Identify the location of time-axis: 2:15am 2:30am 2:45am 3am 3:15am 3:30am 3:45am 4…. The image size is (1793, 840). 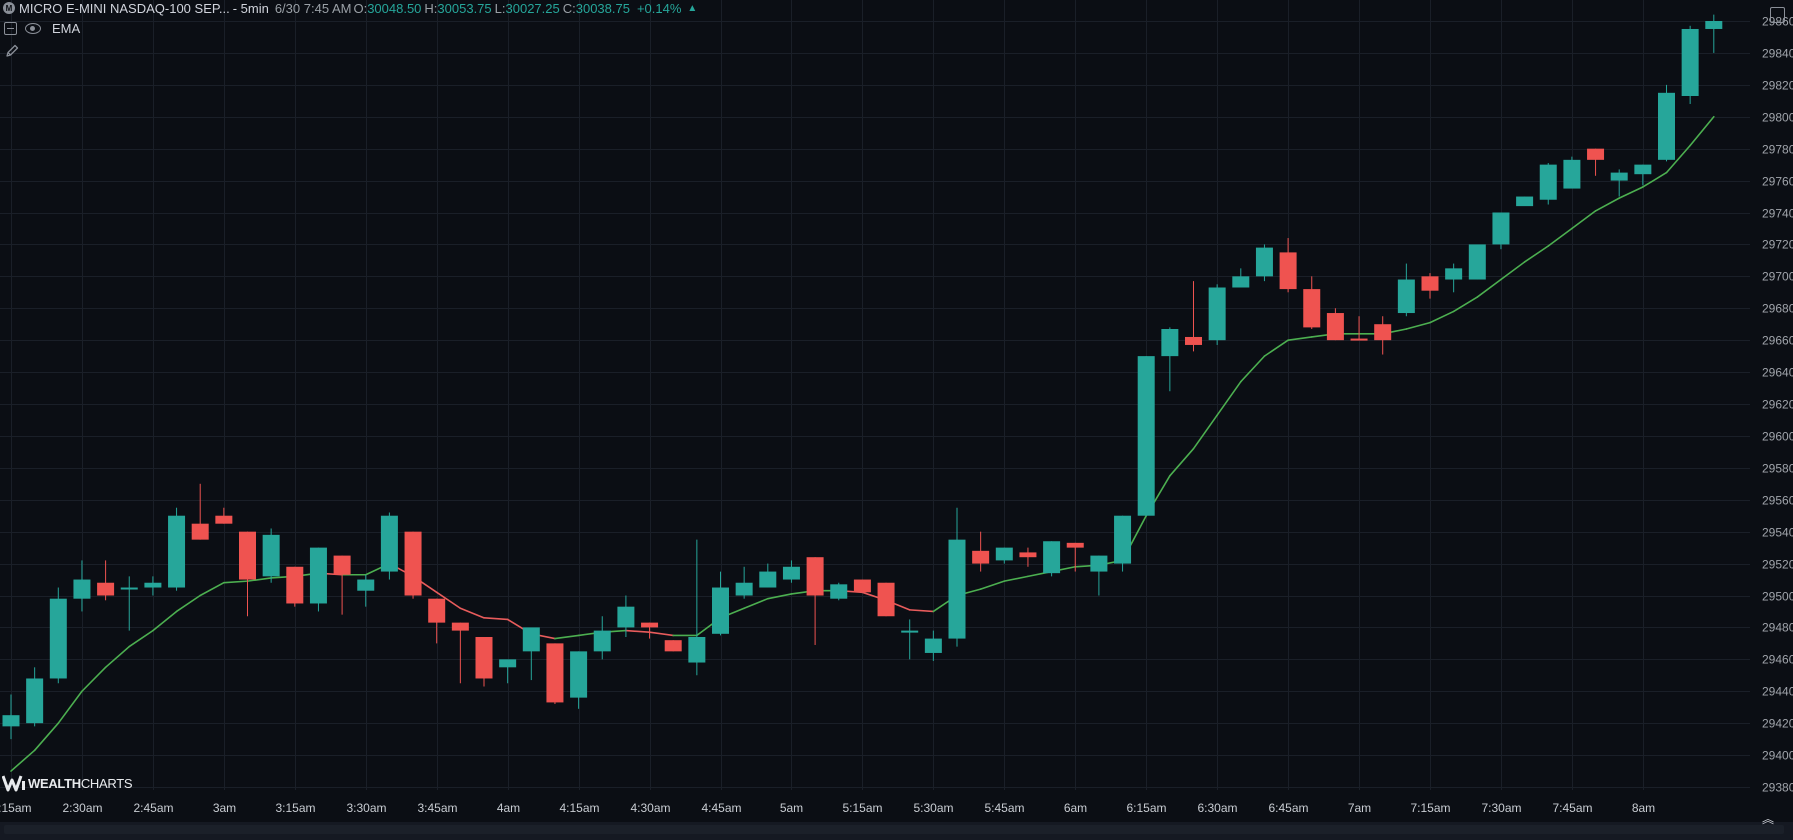
(827, 808).